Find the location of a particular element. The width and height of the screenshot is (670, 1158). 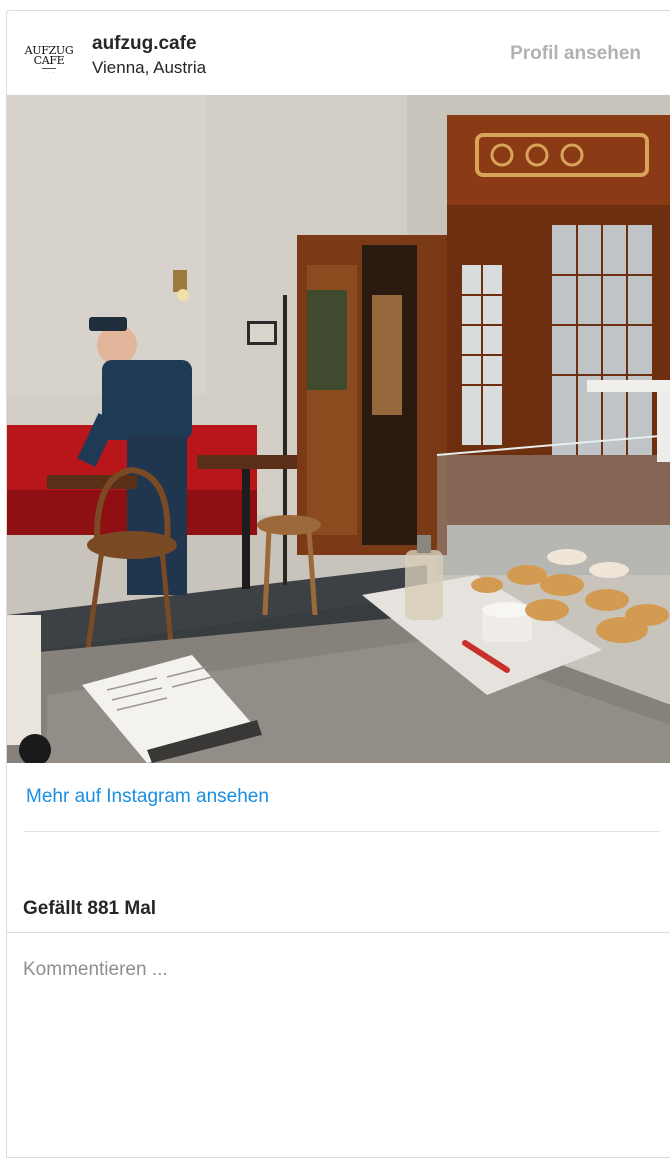

username-link: aufzug.cafe is located at coordinates (144, 44).